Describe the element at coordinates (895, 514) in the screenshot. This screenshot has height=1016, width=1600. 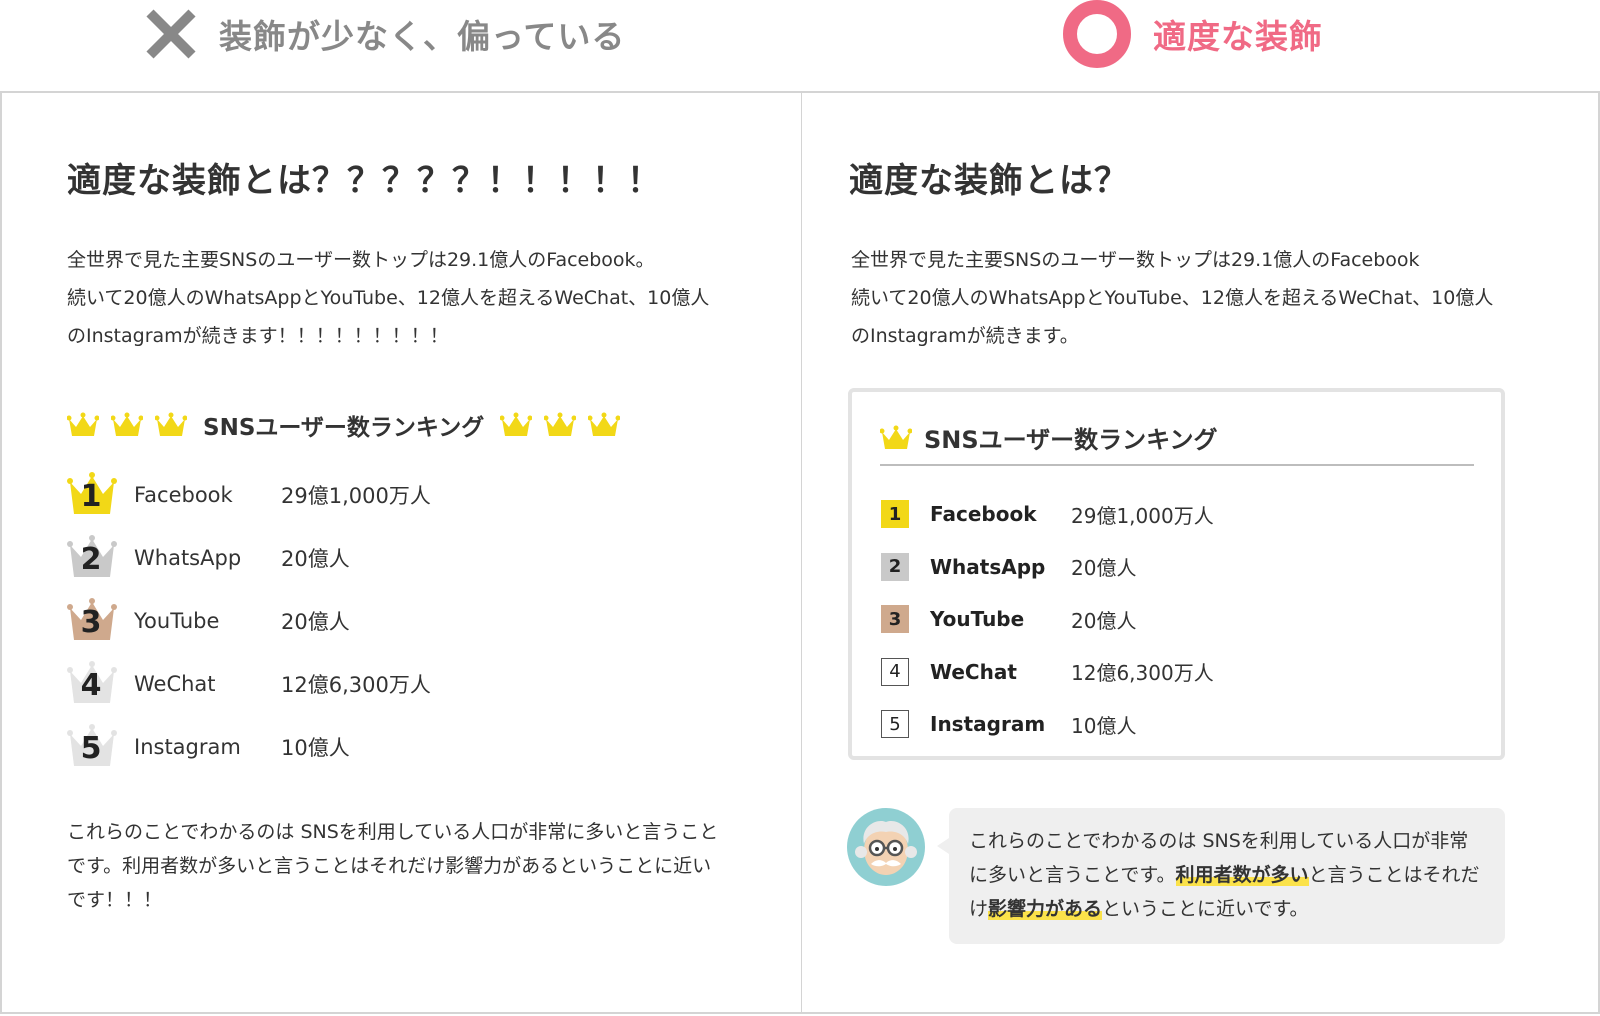
I see `rank-badge: 1` at that location.